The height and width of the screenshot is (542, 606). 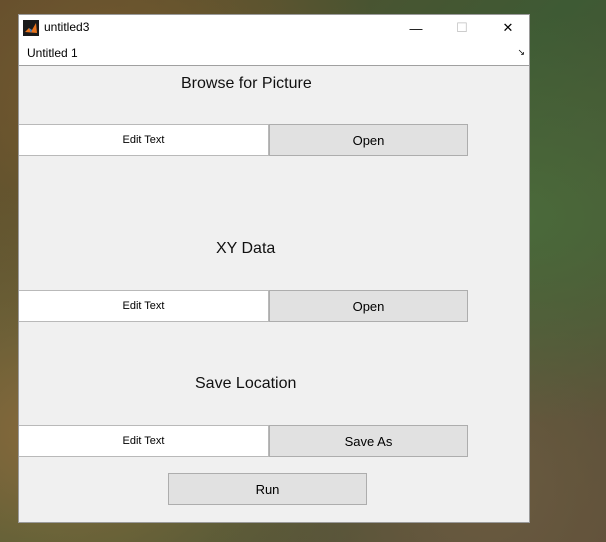 I want to click on close-button: ✕, so click(x=508, y=28).